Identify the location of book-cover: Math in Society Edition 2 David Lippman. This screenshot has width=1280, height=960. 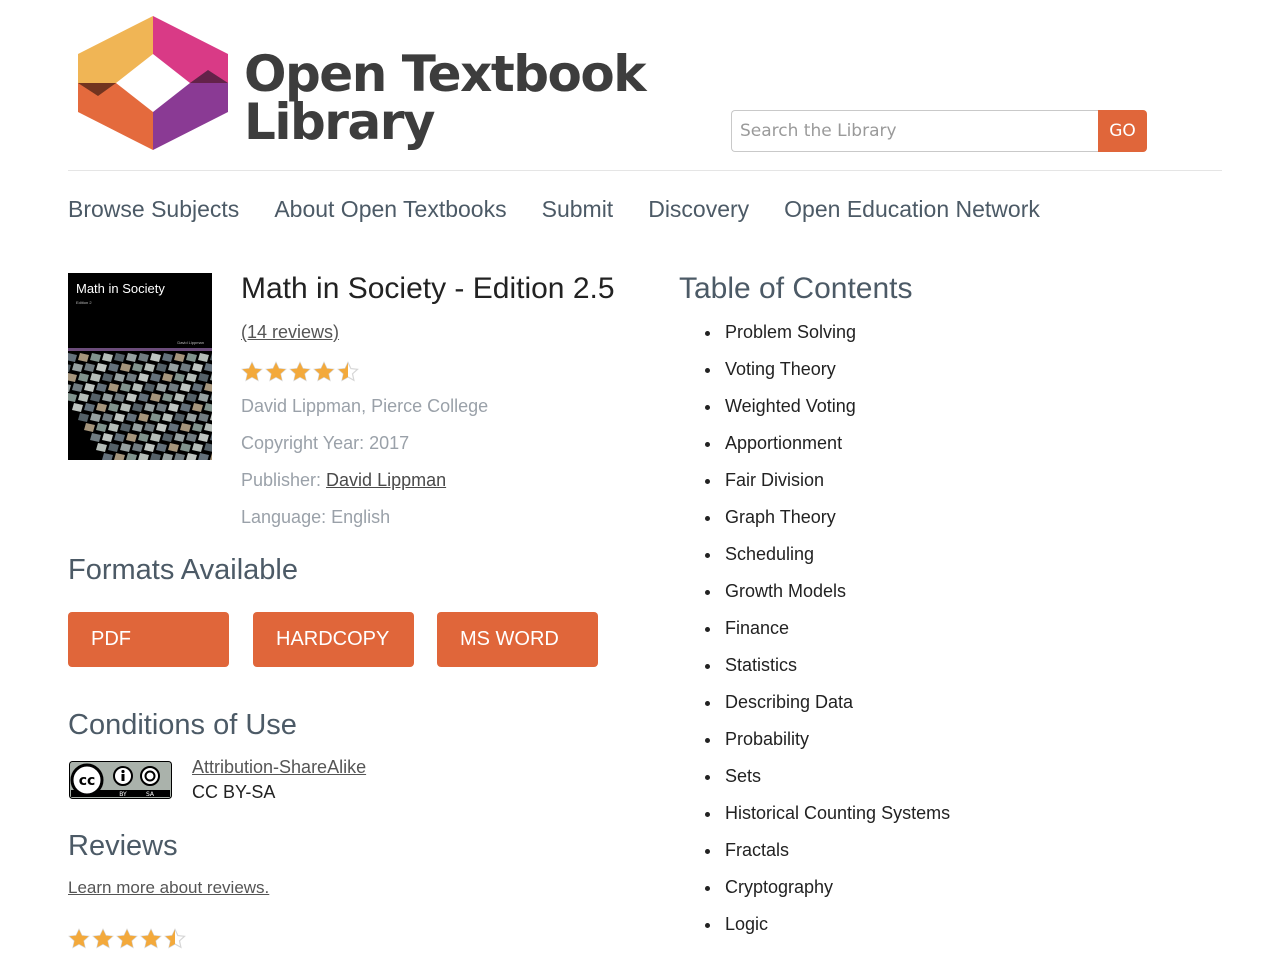
(140, 366).